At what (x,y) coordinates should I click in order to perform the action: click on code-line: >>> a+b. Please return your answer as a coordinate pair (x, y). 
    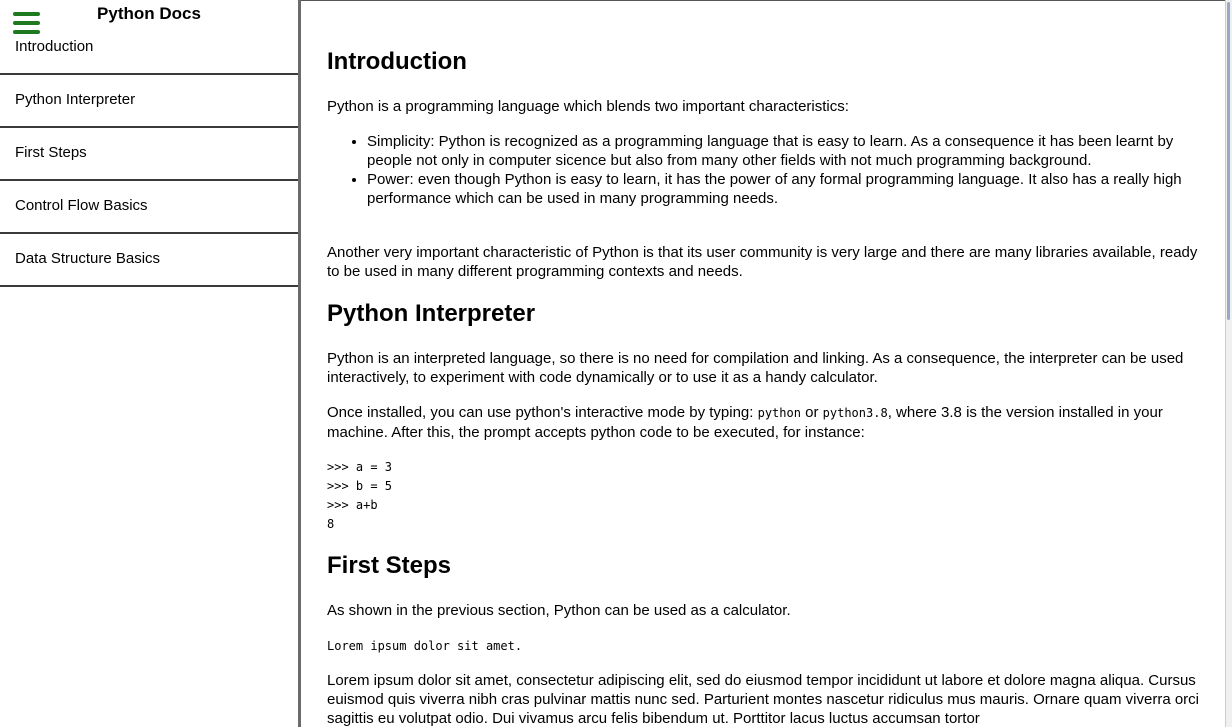
    Looking at the image, I should click on (352, 505).